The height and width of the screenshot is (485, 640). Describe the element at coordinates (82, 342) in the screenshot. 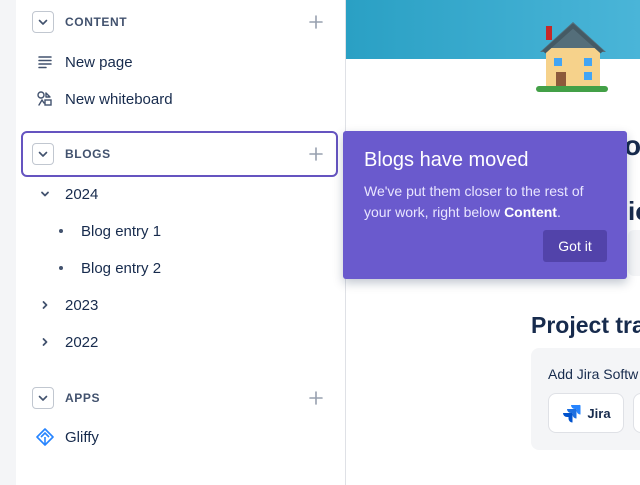

I see `year-2022-label: 2022` at that location.